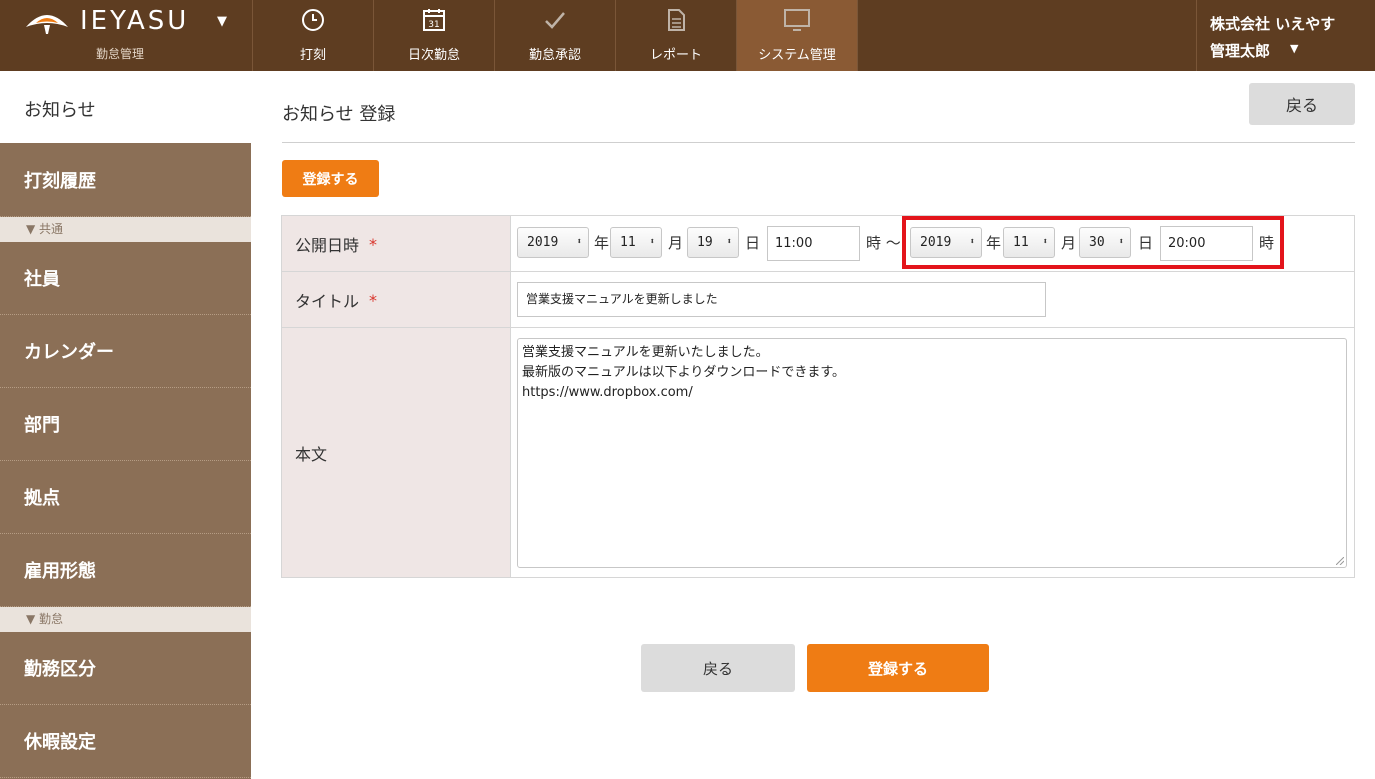 This screenshot has width=1375, height=779. What do you see at coordinates (125, 107) in the screenshot?
I see `sidebar-item-news: お知らせ` at bounding box center [125, 107].